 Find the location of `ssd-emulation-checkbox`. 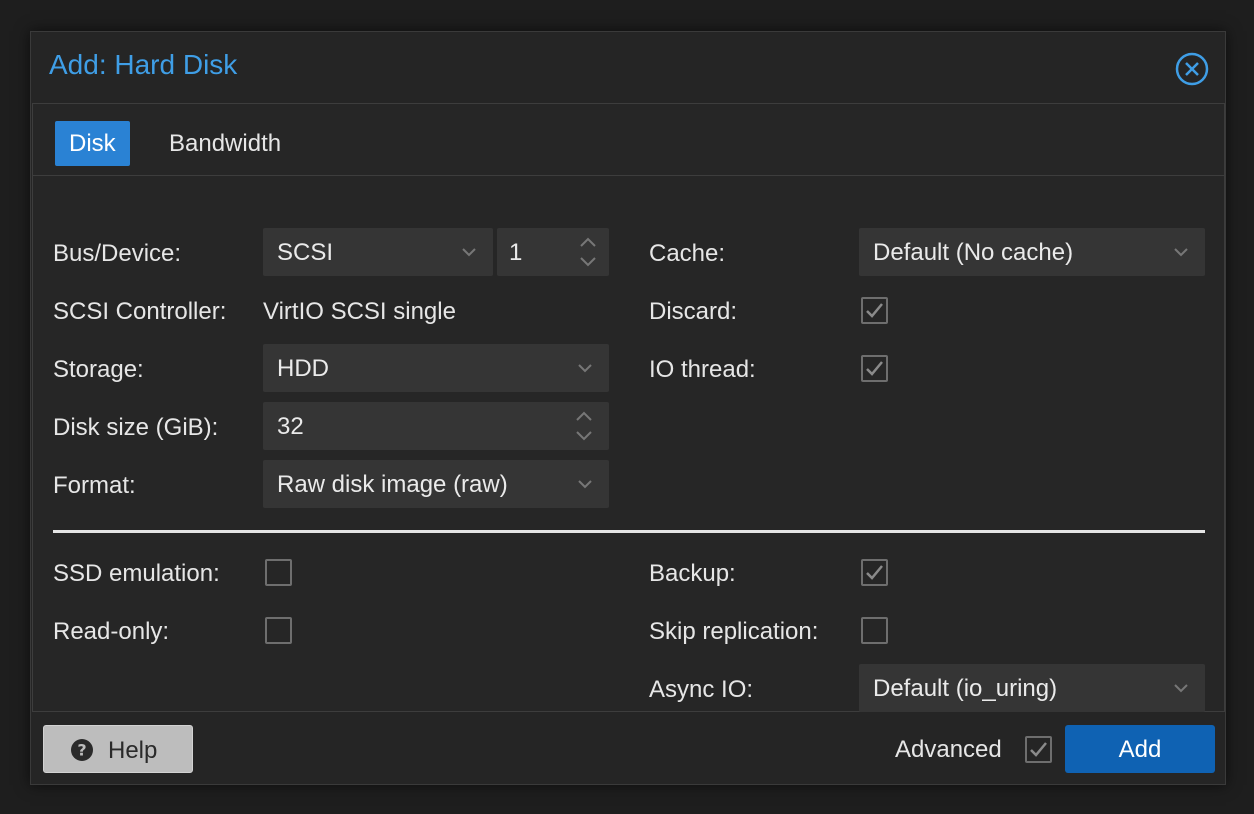

ssd-emulation-checkbox is located at coordinates (278, 572).